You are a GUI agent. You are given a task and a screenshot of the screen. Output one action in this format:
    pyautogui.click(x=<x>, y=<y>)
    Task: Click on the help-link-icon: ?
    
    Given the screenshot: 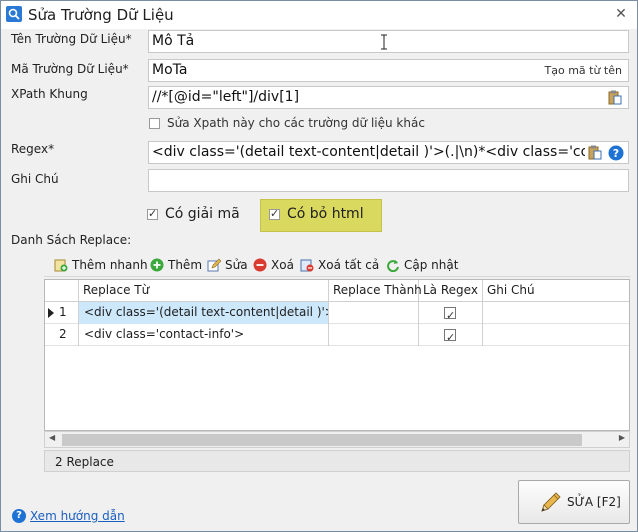 What is the action you would take?
    pyautogui.click(x=19, y=516)
    